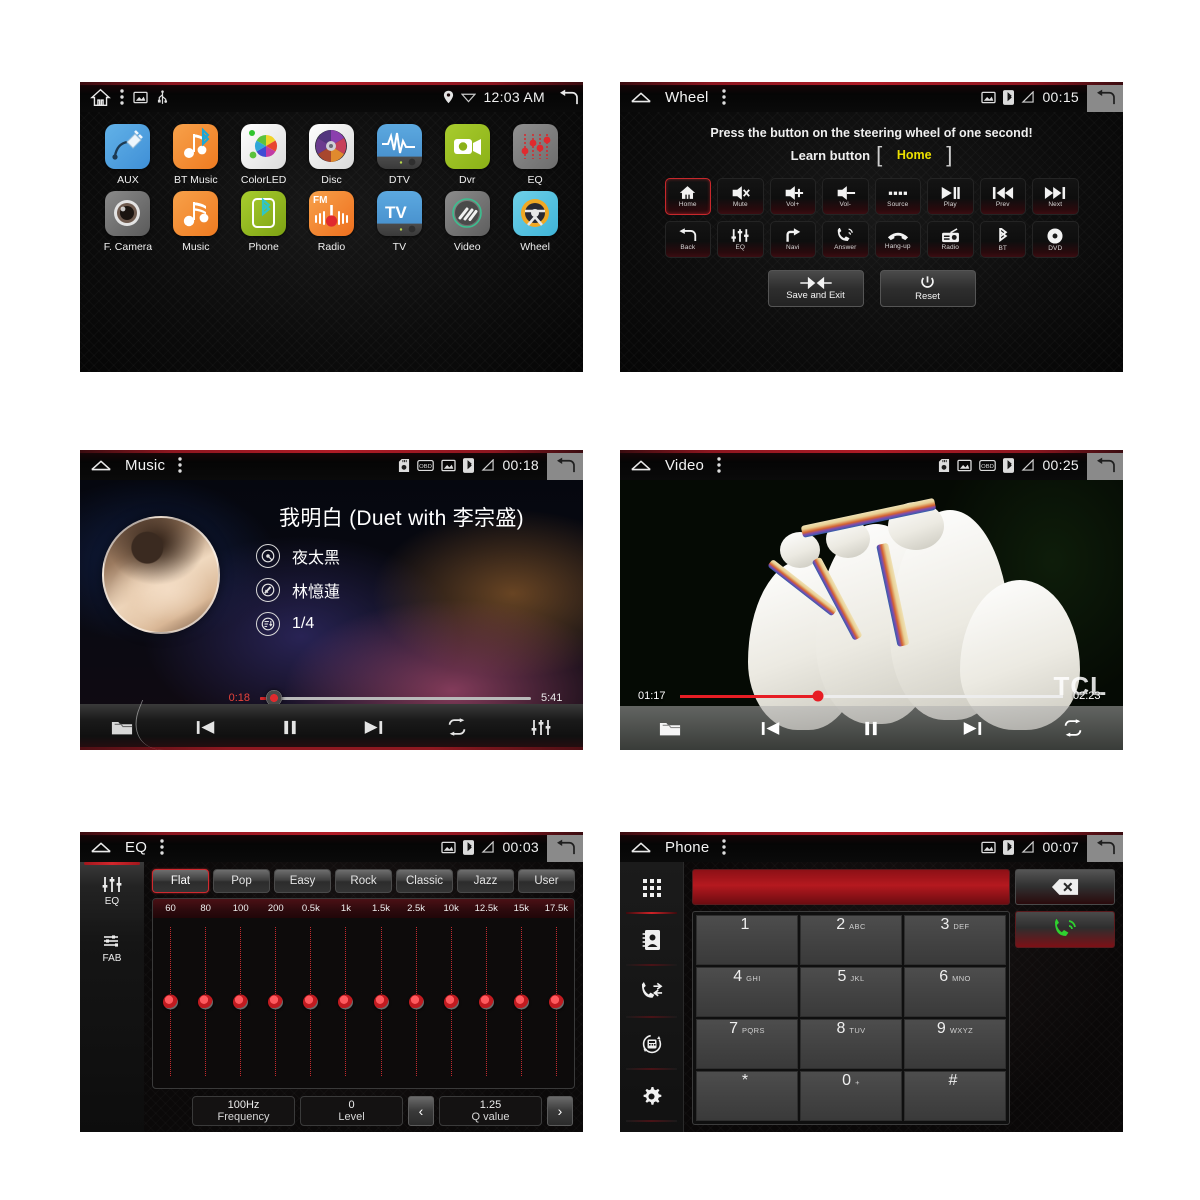 The image size is (1200, 1200). I want to click on eq-frequency-field: 100Hz Frequency, so click(243, 1110).